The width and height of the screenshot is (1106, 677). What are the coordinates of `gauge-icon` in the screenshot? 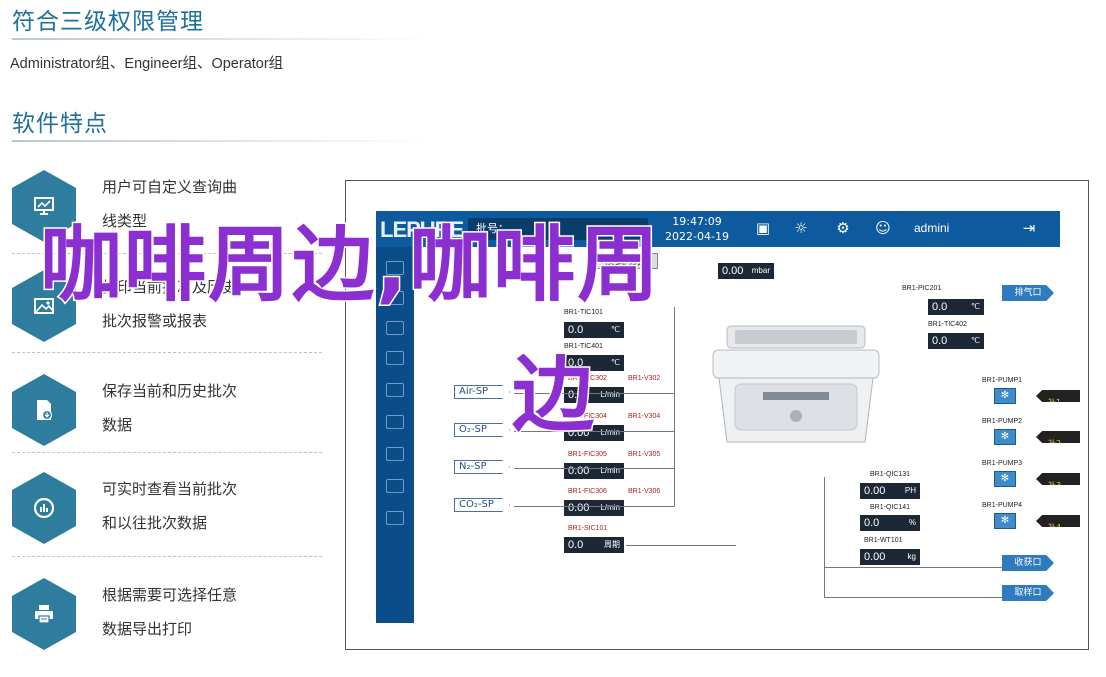 It's located at (44, 508).